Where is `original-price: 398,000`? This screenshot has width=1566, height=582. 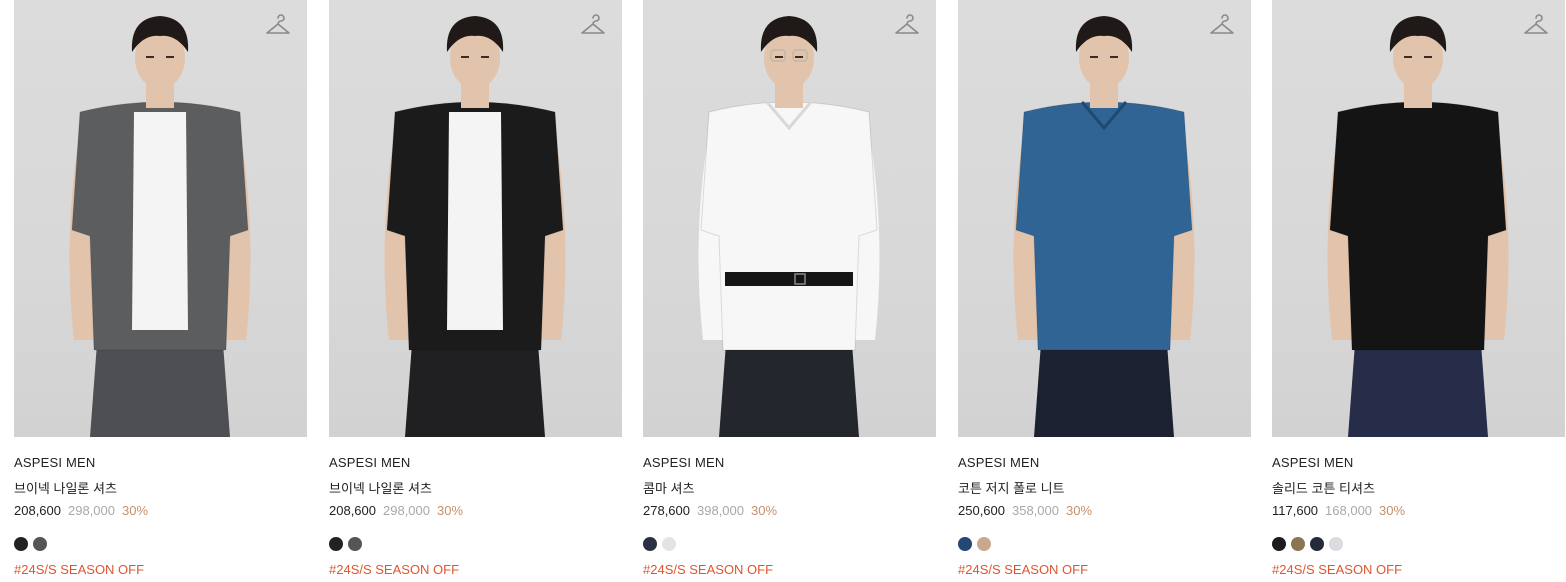 original-price: 398,000 is located at coordinates (720, 510).